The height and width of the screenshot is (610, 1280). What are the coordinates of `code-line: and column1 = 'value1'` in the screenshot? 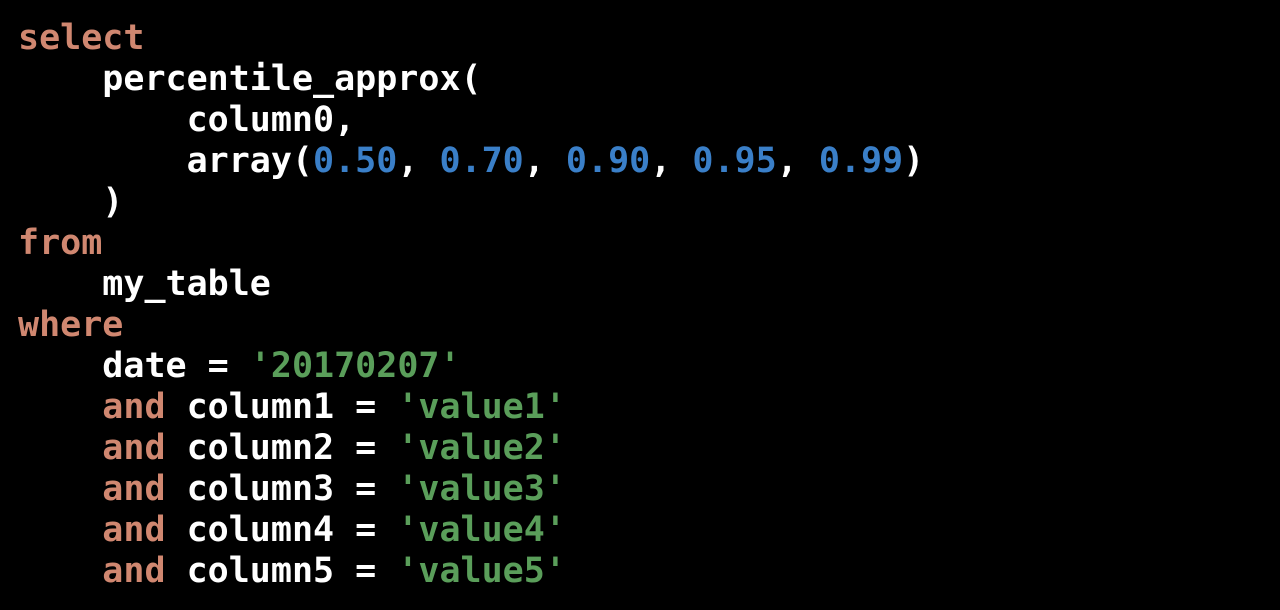 It's located at (640, 407).